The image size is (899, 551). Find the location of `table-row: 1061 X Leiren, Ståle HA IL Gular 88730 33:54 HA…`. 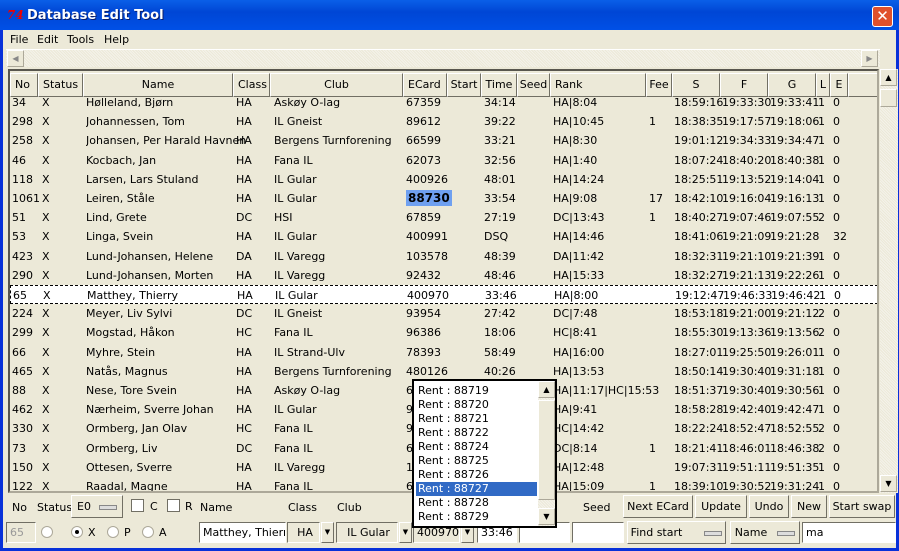

table-row: 1061 X Leiren, Ståle HA IL Gular 88730 33:54 HA… is located at coordinates (443, 198).